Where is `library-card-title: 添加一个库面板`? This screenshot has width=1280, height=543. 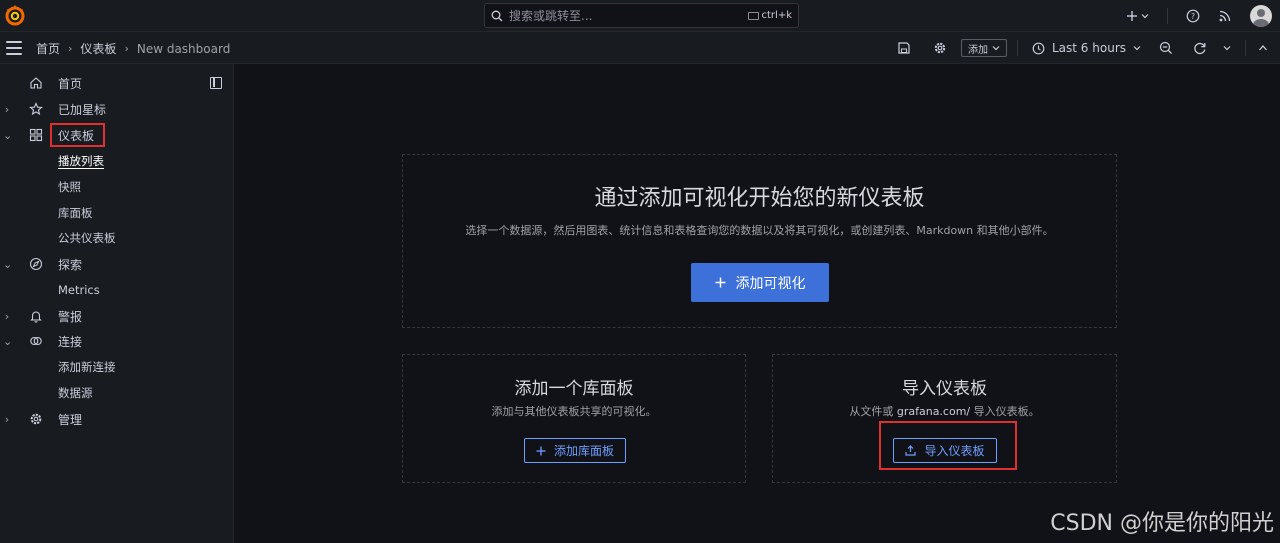 library-card-title: 添加一个库面板 is located at coordinates (574, 389).